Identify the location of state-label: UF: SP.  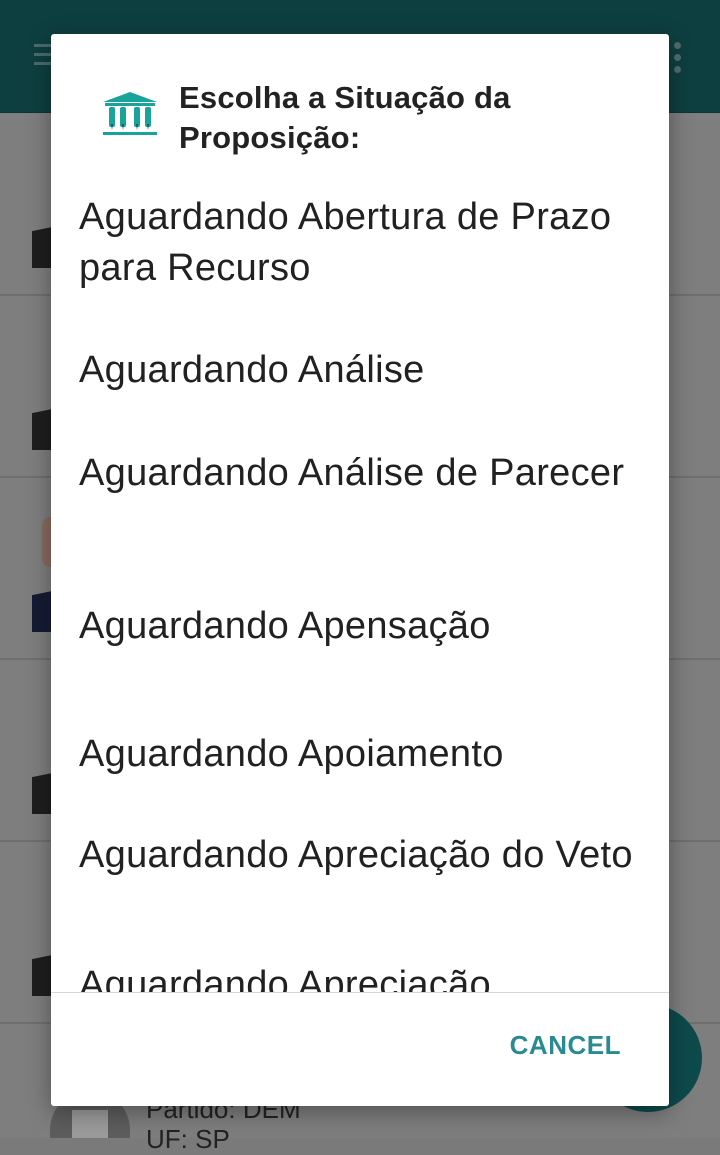
(188, 1139).